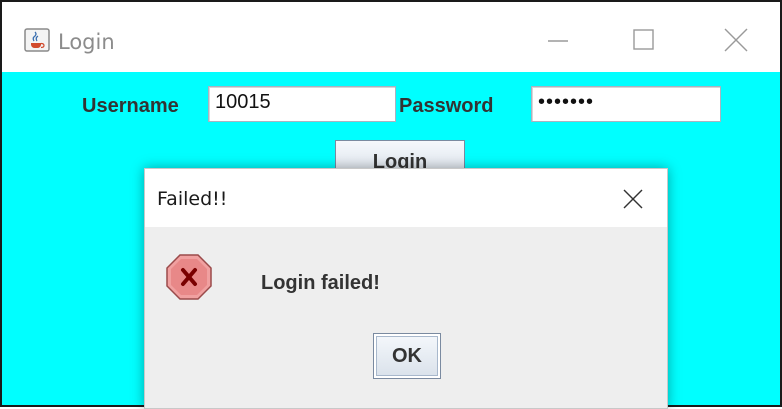  What do you see at coordinates (37, 40) in the screenshot?
I see `java-cup-icon` at bounding box center [37, 40].